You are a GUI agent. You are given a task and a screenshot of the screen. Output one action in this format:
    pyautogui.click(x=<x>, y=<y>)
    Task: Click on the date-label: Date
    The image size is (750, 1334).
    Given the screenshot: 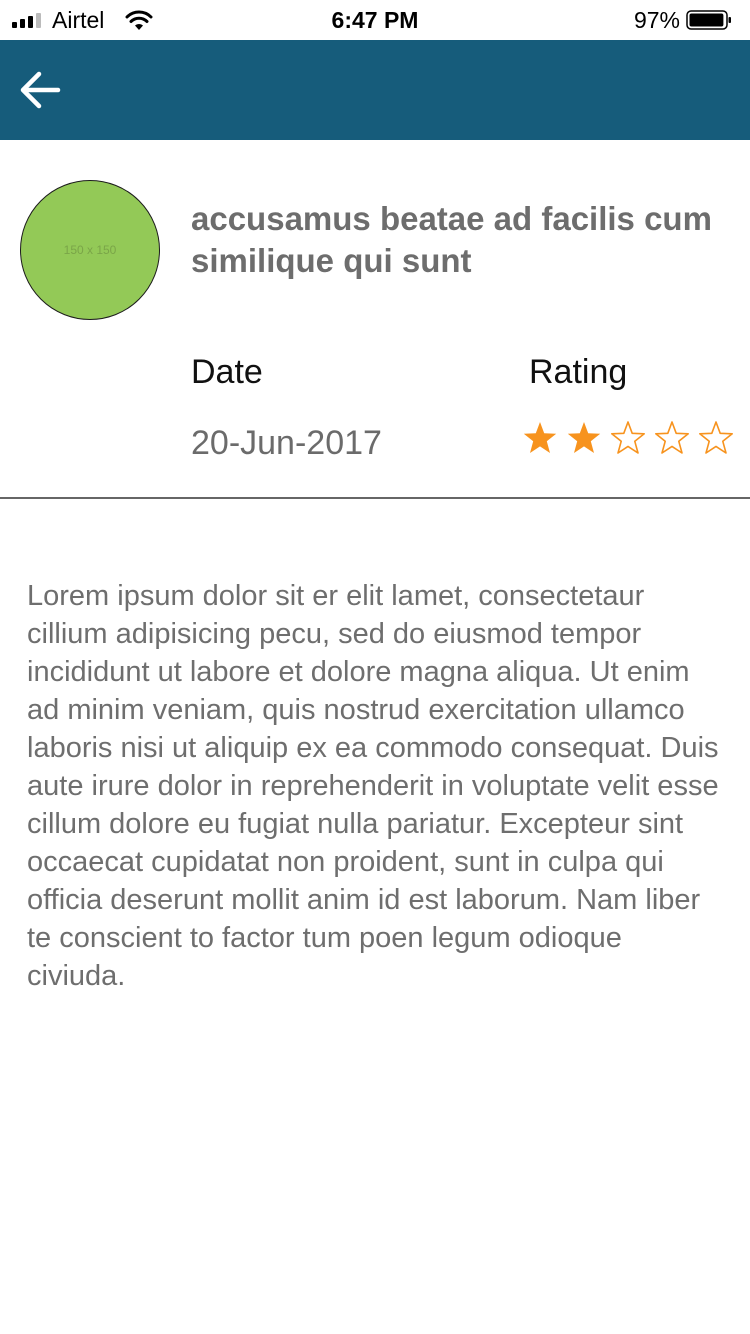 What is the action you would take?
    pyautogui.click(x=227, y=372)
    